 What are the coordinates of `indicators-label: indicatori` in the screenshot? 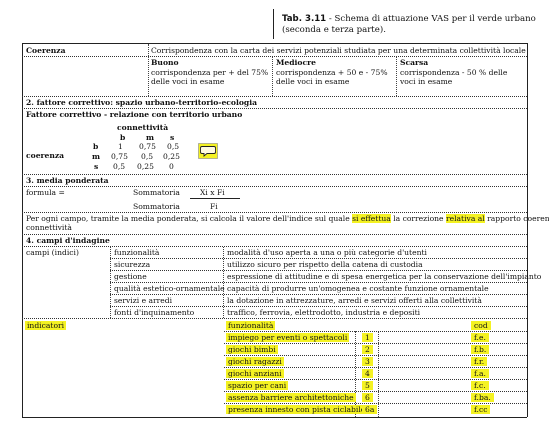 It's located at (46, 325).